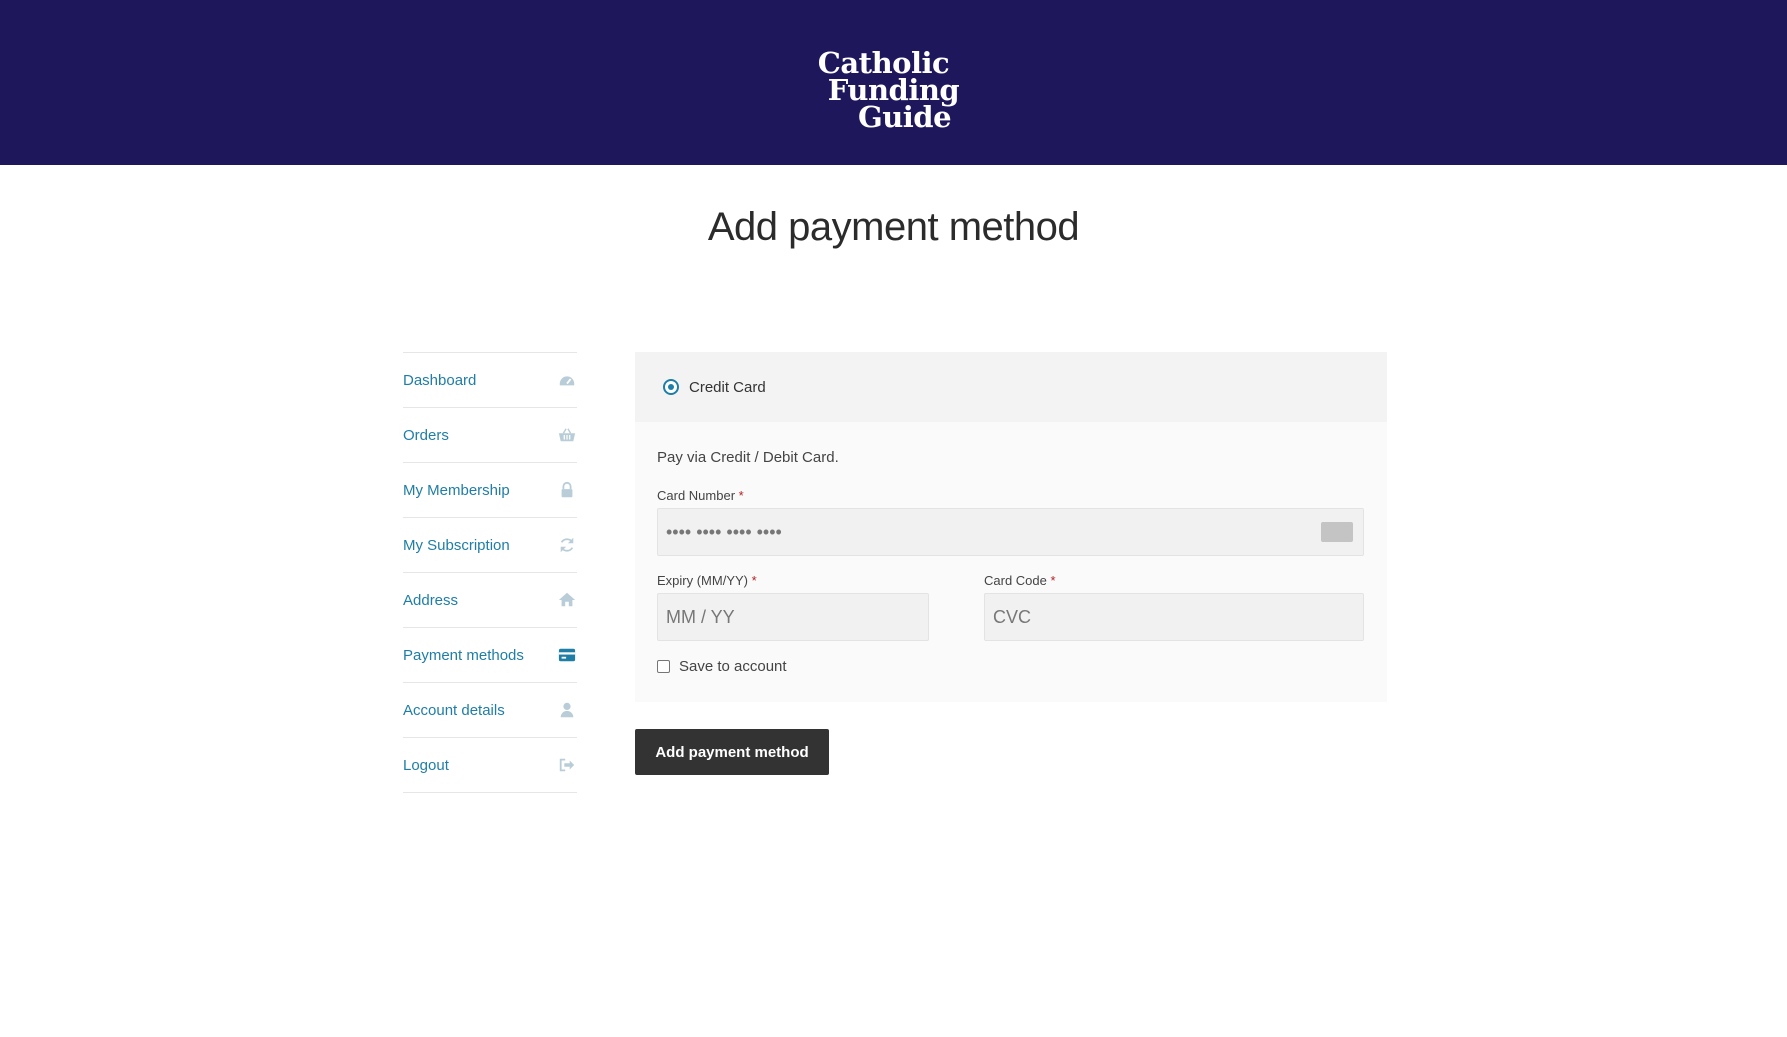 Image resolution: width=1787 pixels, height=1037 pixels. What do you see at coordinates (1174, 617) in the screenshot?
I see `card-code-input` at bounding box center [1174, 617].